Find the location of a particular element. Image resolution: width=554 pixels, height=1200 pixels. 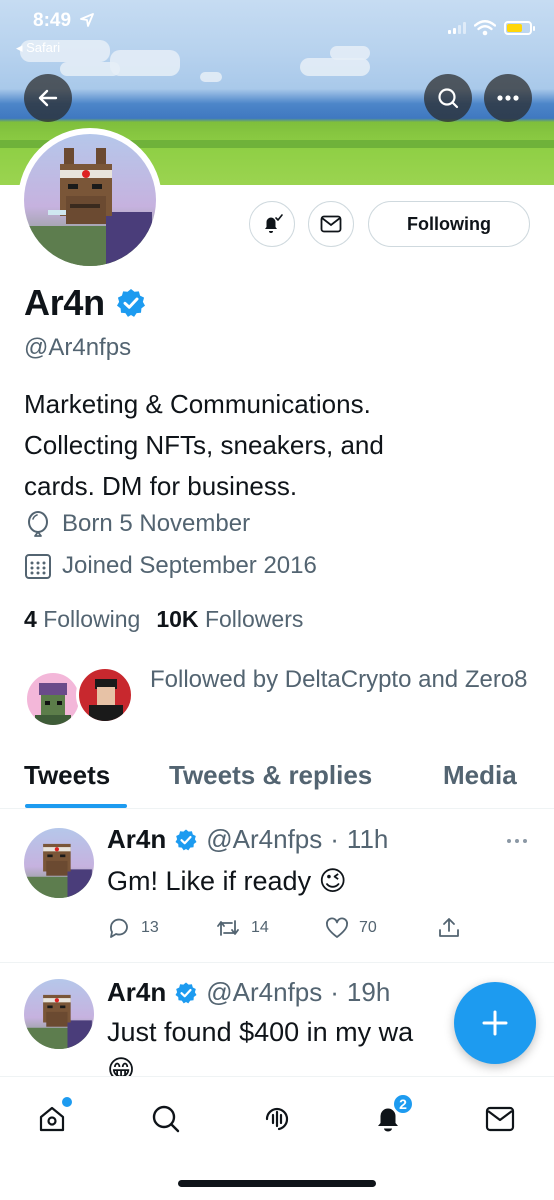

message-button is located at coordinates (331, 224).